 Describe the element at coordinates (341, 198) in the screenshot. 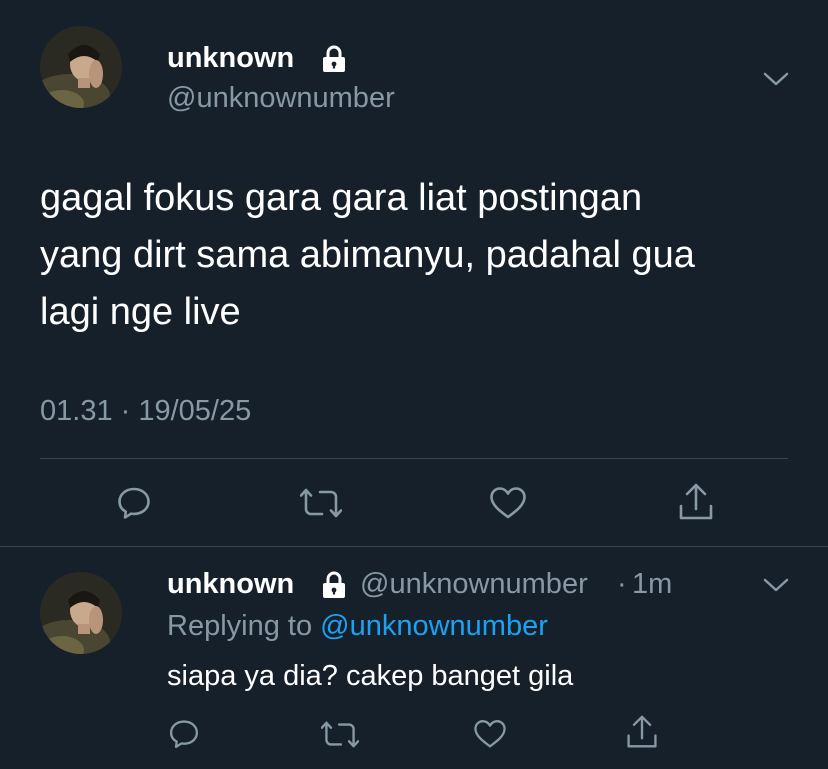

I see `tweet-text-line: gagal fokus gara gara liat postingan` at that location.